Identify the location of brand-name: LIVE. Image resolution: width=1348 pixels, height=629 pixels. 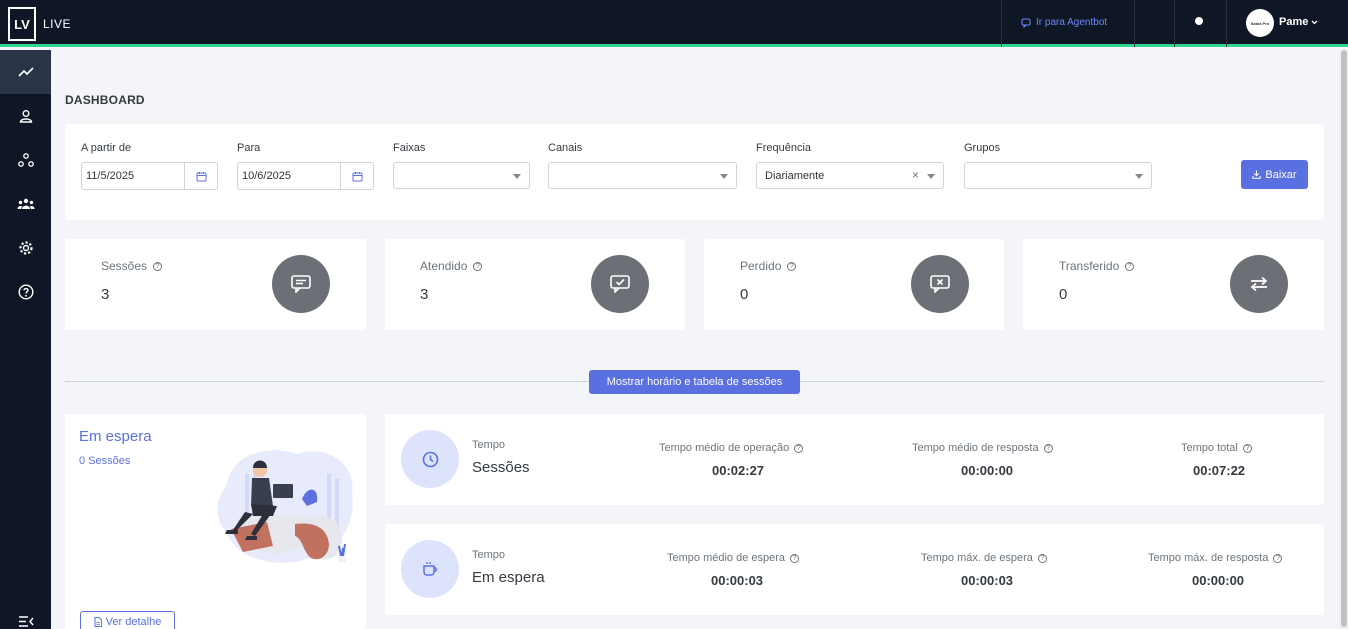
(57, 24).